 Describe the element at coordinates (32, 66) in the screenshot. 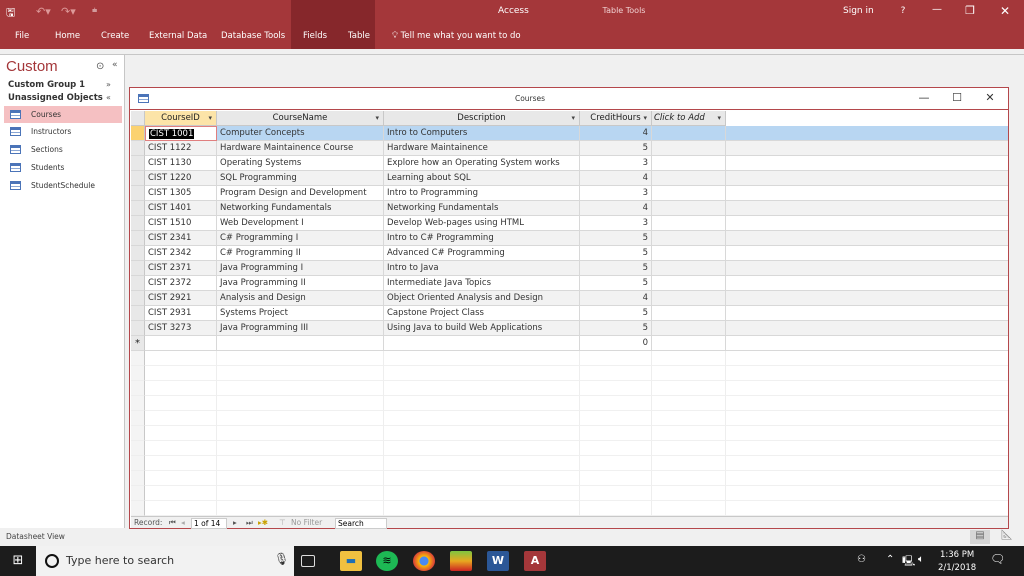

I see `nav-pane-title: Custom` at that location.